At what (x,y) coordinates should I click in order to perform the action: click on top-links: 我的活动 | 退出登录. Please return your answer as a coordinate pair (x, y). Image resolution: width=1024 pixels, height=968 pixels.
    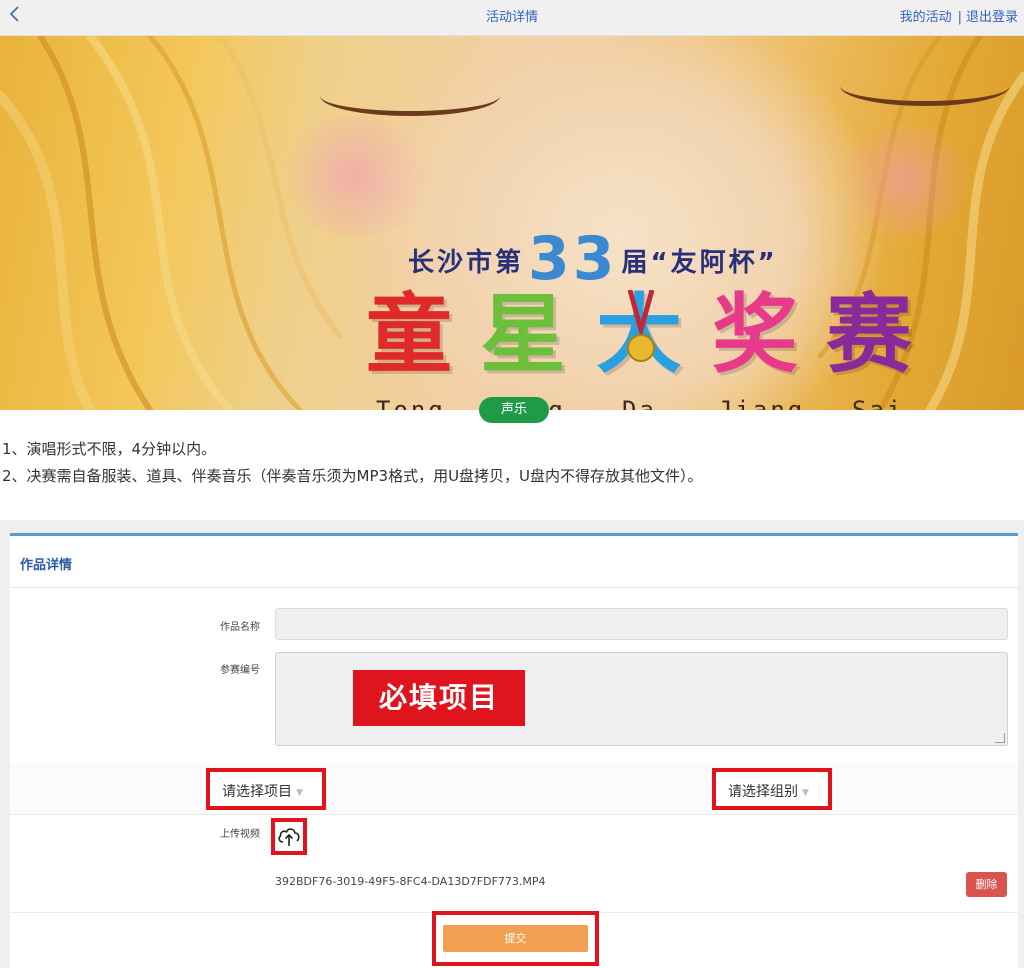
    Looking at the image, I should click on (959, 15).